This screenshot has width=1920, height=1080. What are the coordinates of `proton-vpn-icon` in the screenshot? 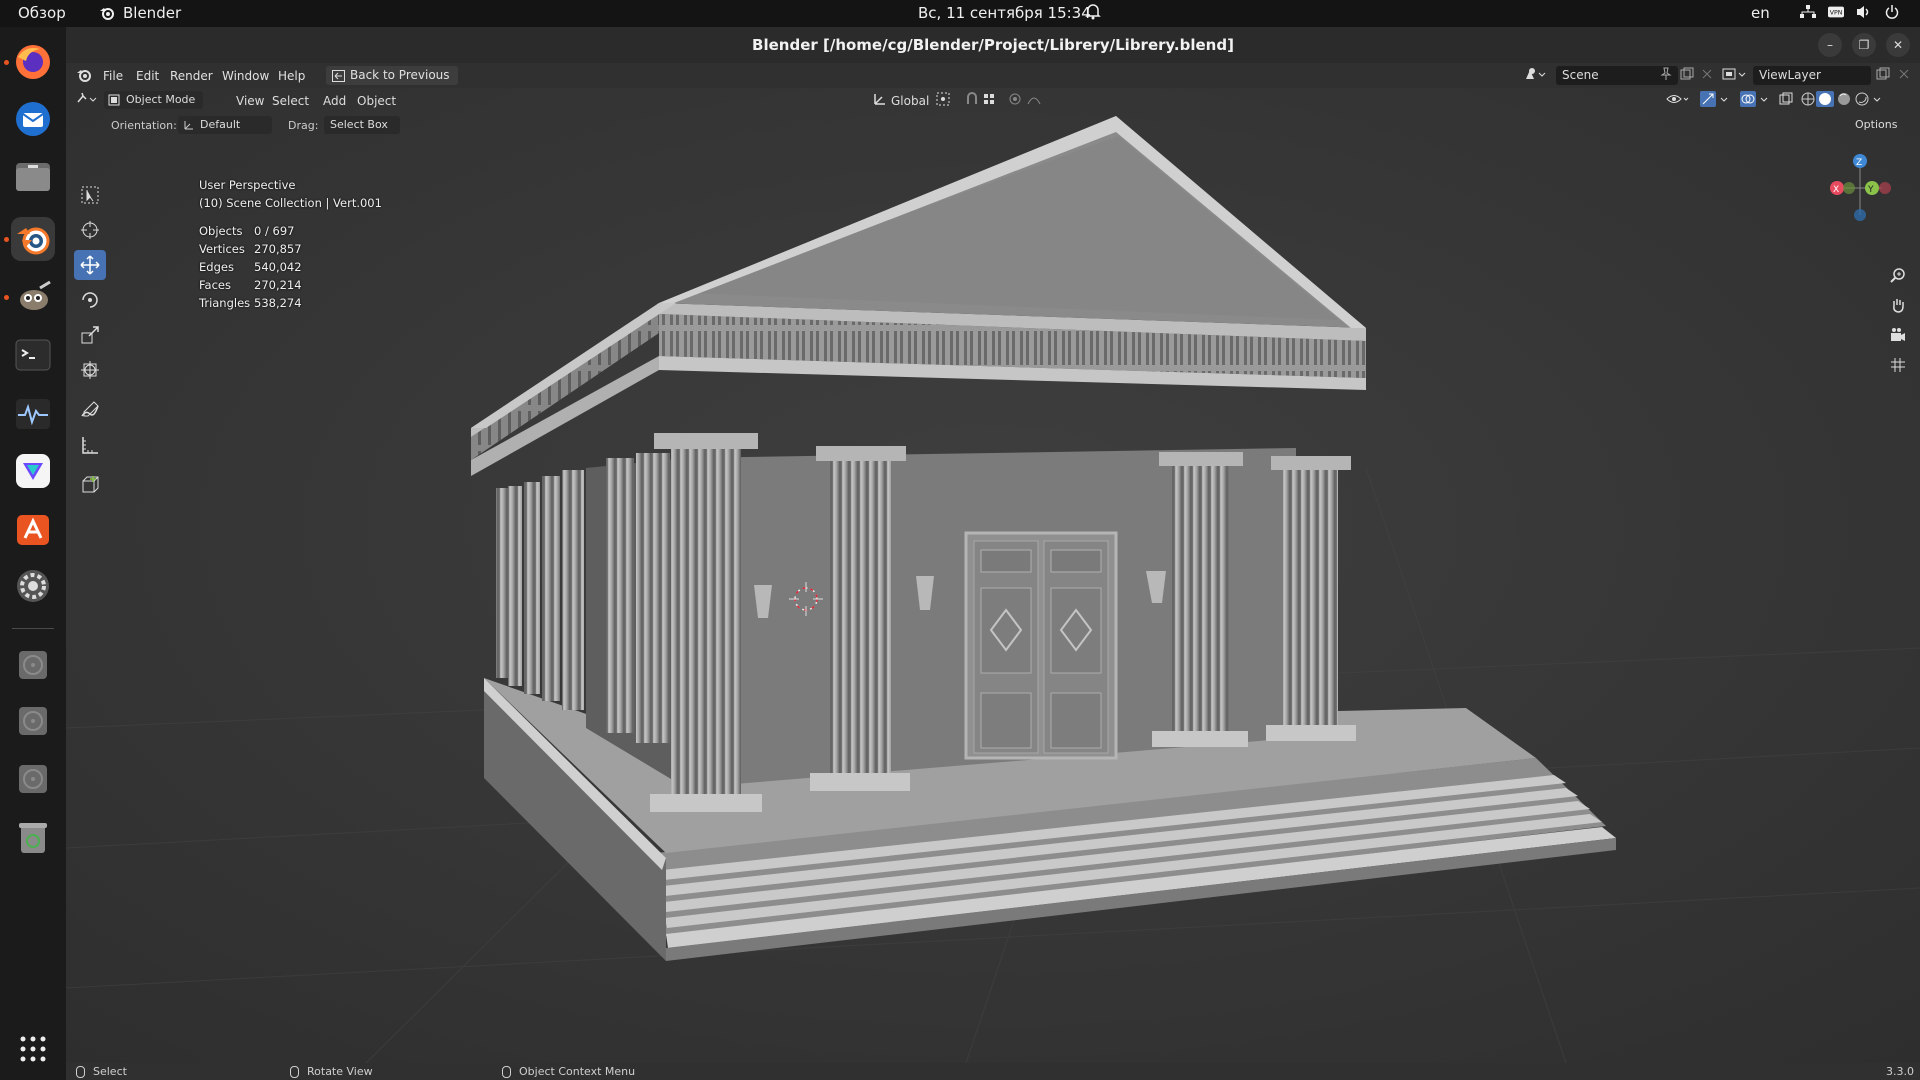 It's located at (33, 471).